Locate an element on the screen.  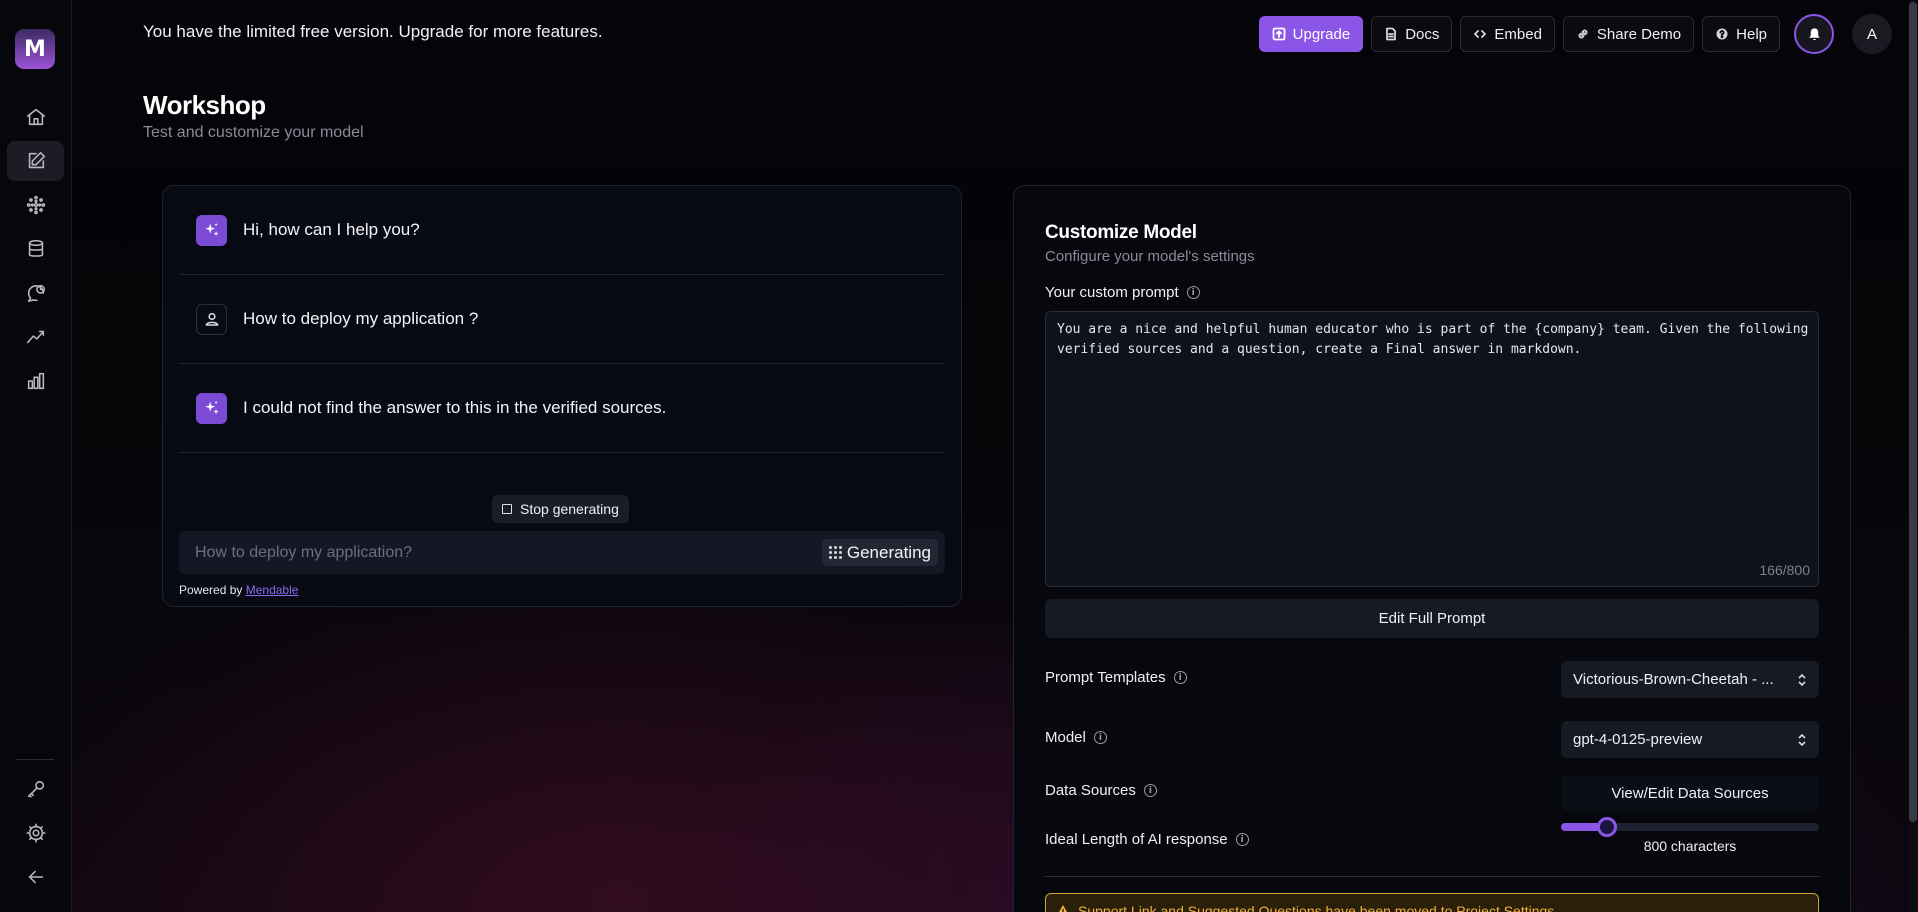
notifications-button is located at coordinates (1814, 34).